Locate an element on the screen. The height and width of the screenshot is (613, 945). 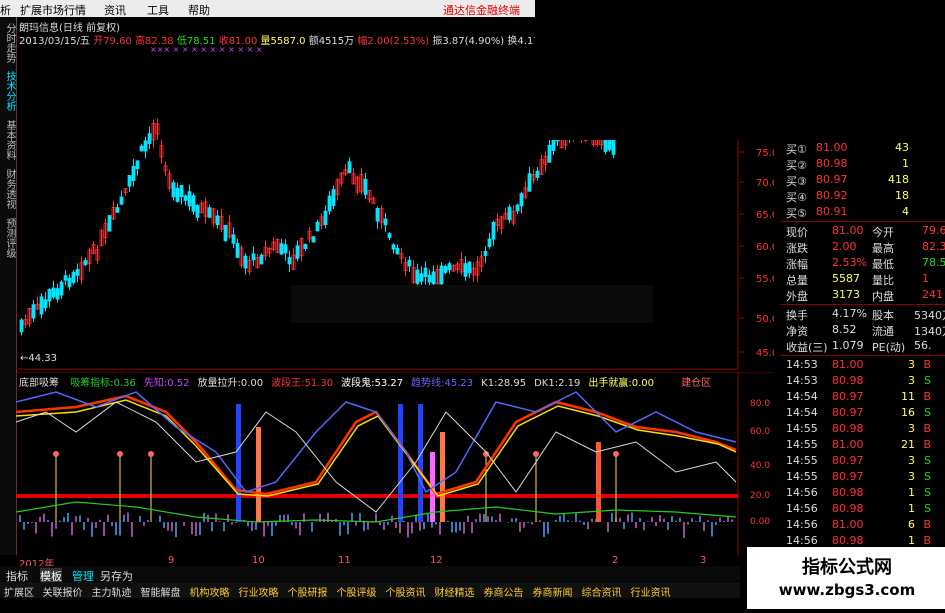
tick-row: 14:54 80.97 11 B is located at coordinates (862, 397).